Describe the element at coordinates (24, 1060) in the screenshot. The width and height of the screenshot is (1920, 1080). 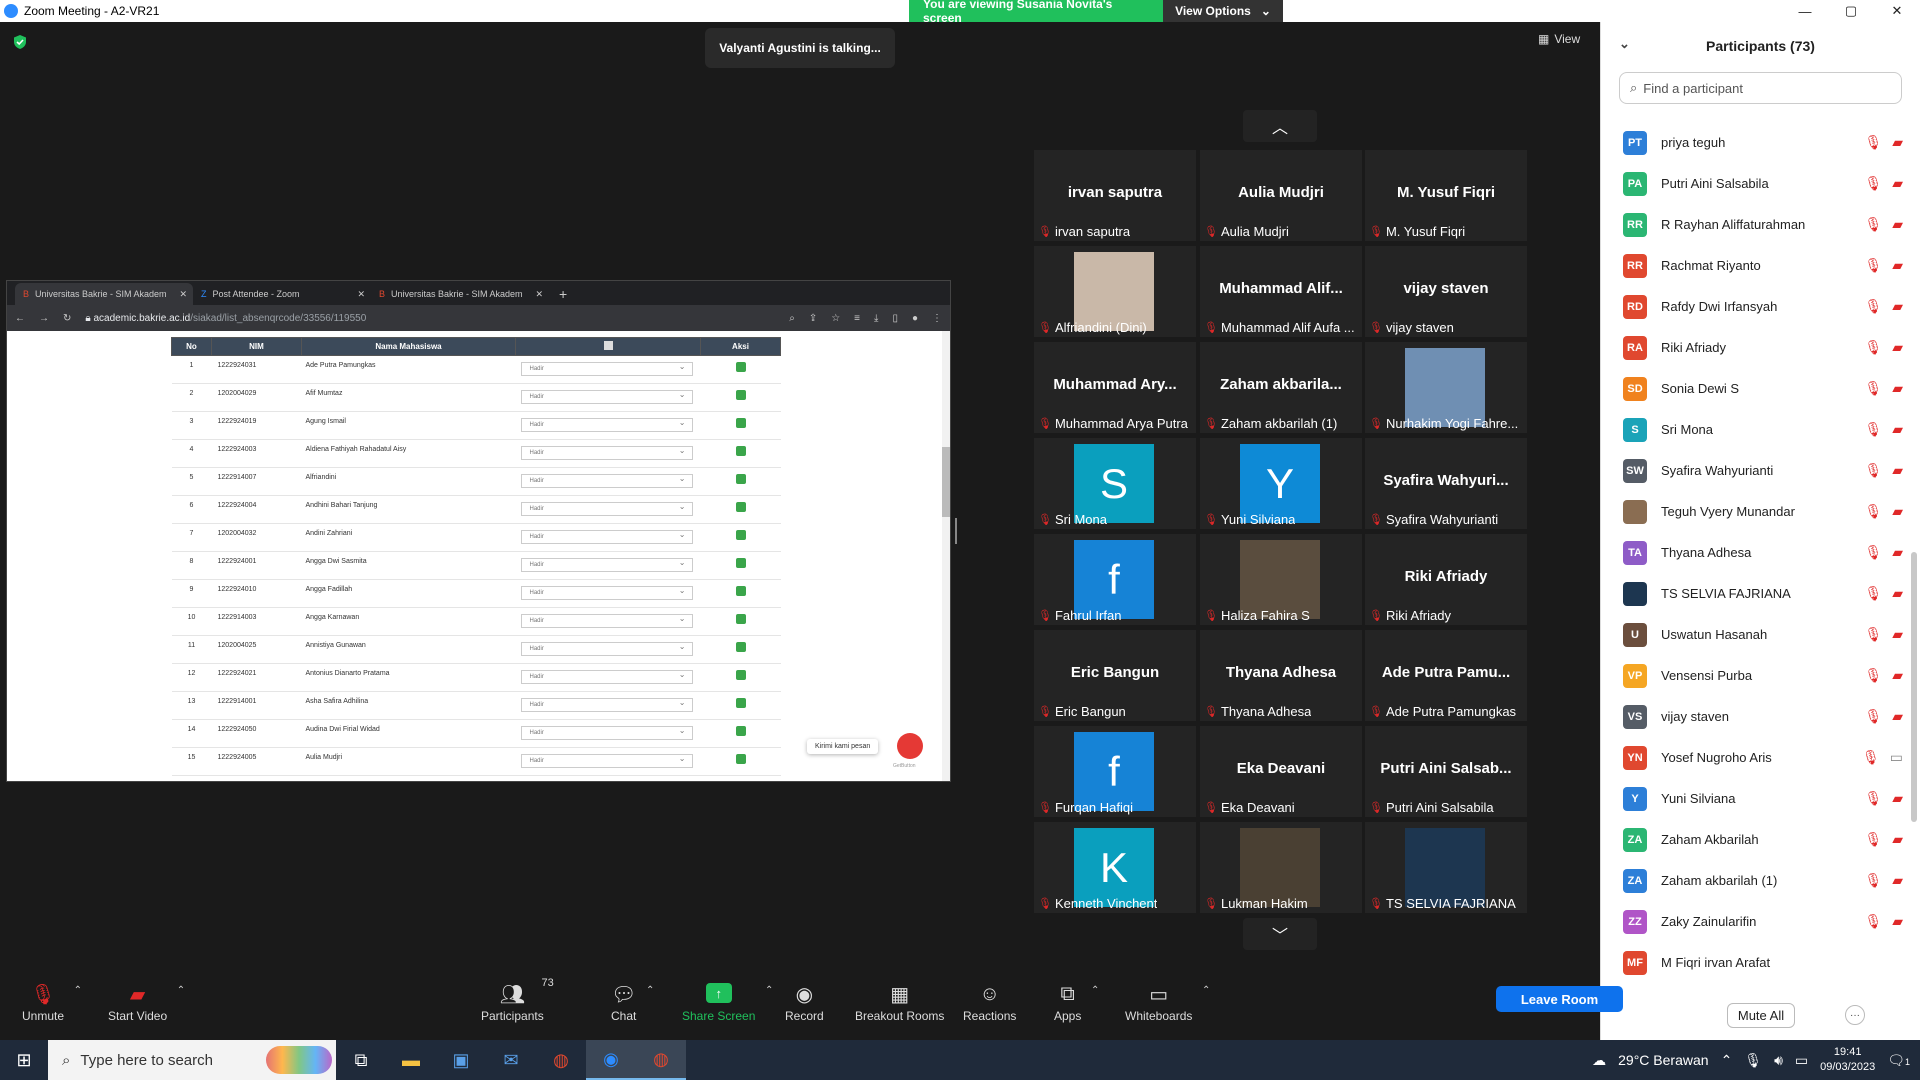
I see `windows-start-icon: ⊞` at that location.